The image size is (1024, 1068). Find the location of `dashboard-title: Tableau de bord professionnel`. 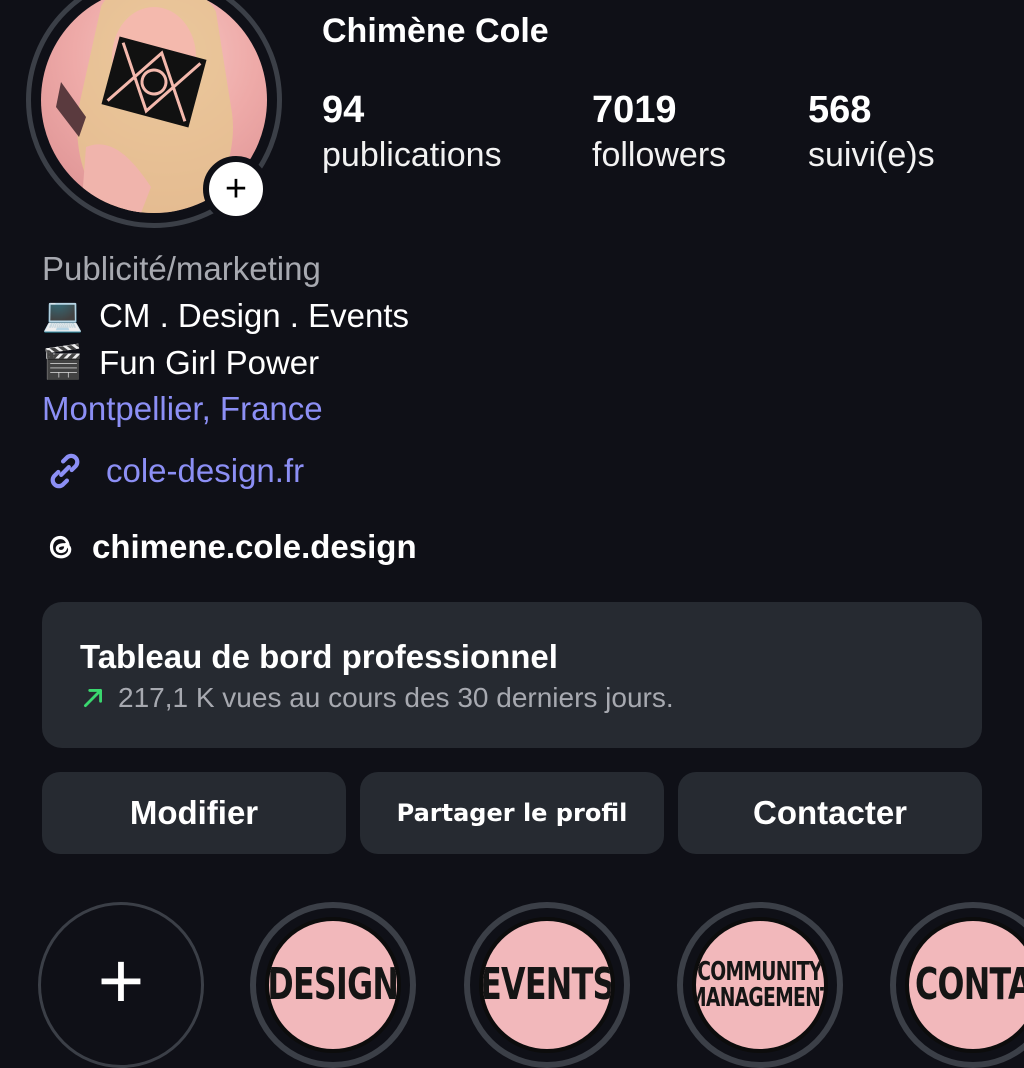

dashboard-title: Tableau de bord professionnel is located at coordinates (319, 656).